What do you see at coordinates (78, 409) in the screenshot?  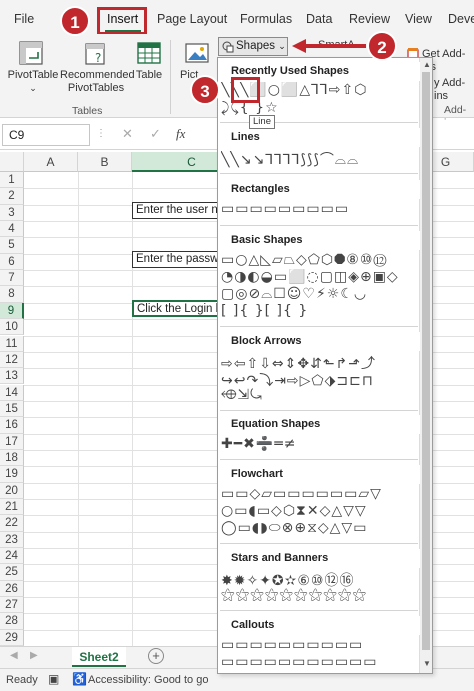 I see `column-gridline` at bounding box center [78, 409].